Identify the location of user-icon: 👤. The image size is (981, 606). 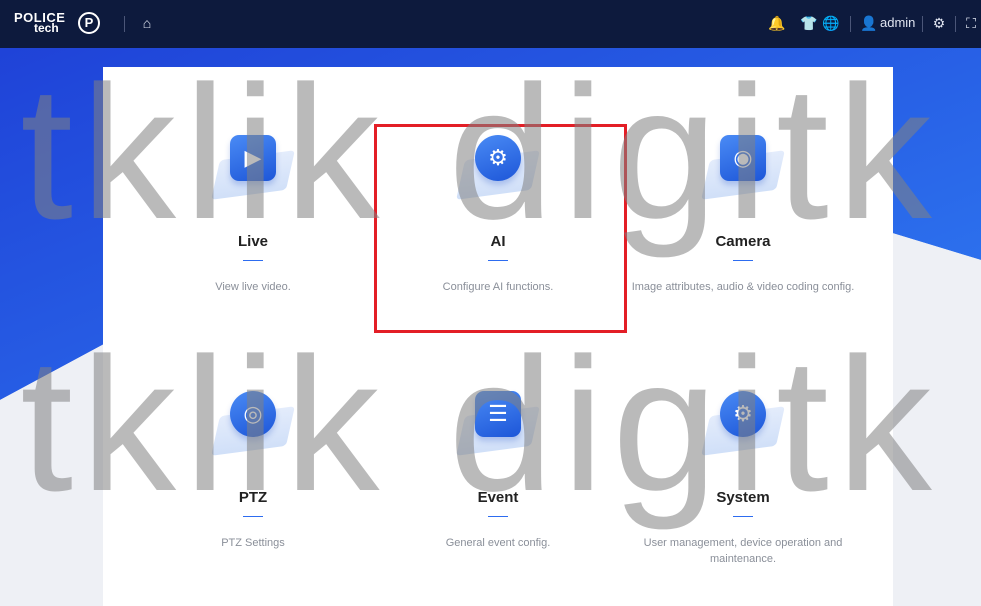
(869, 23).